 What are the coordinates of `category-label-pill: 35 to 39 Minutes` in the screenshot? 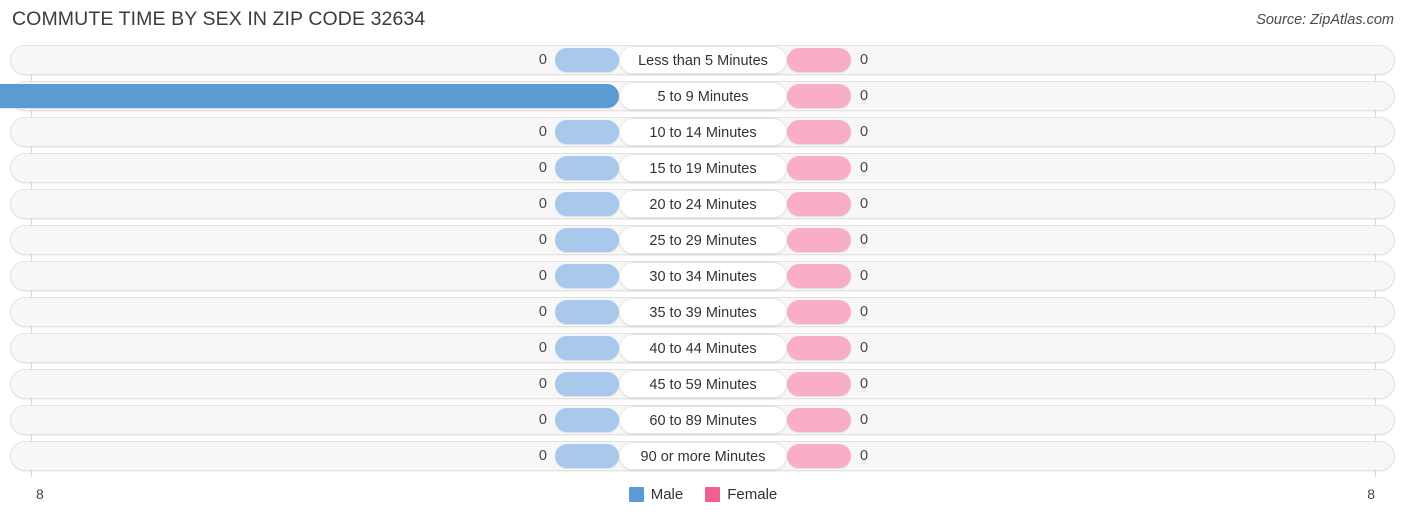 It's located at (703, 312).